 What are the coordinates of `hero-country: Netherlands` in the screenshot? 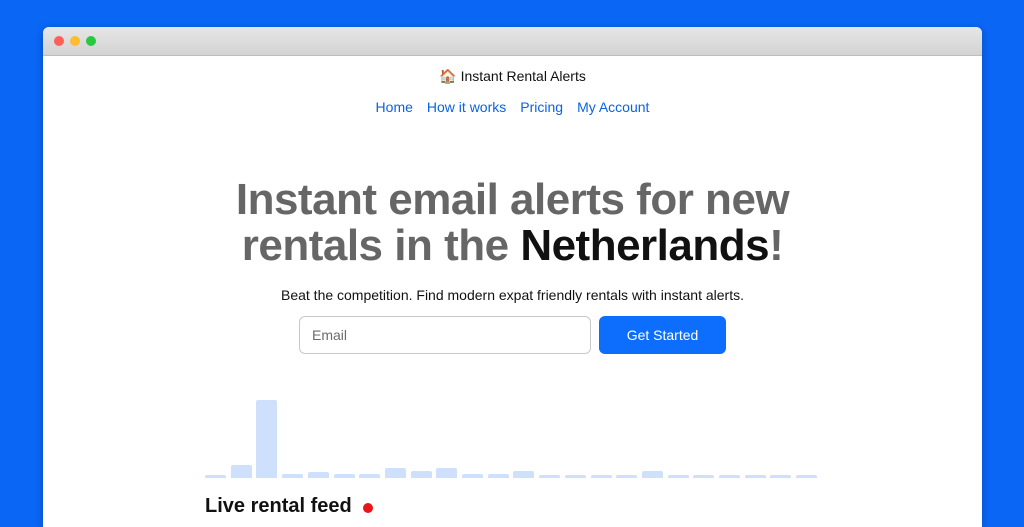 It's located at (645, 245).